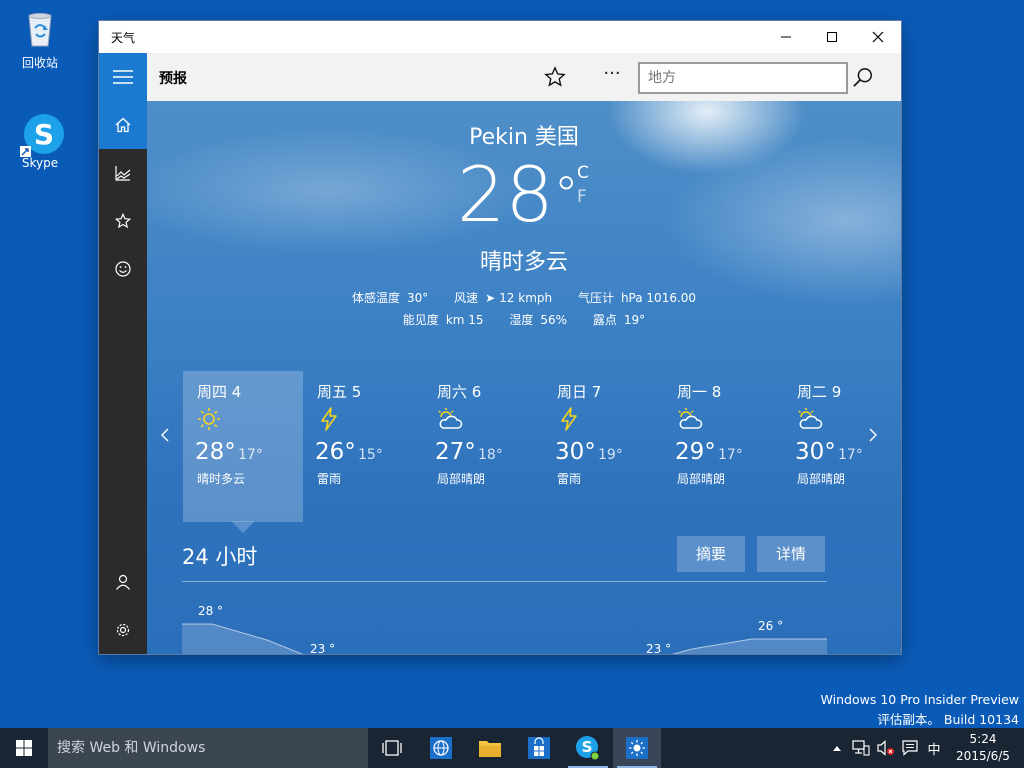  Describe the element at coordinates (983, 756) in the screenshot. I see `clock-date: 2015/6/5` at that location.